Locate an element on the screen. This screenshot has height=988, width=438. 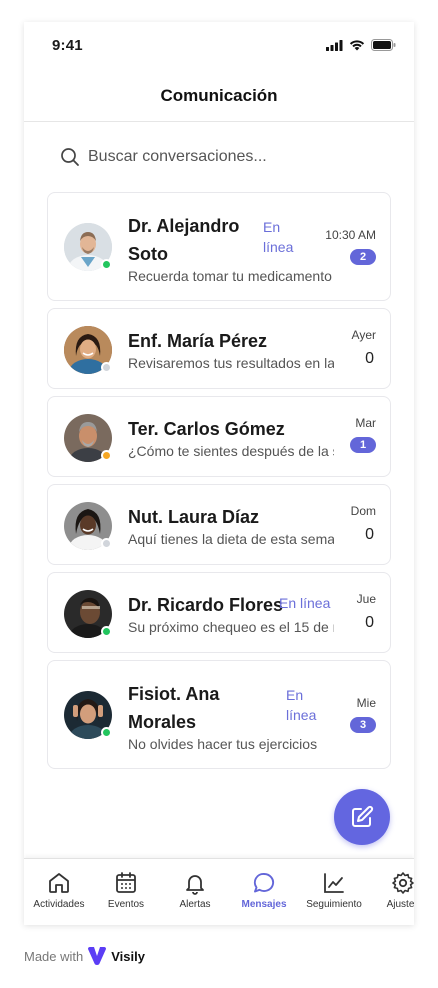
bell-icon is located at coordinates (195, 885).